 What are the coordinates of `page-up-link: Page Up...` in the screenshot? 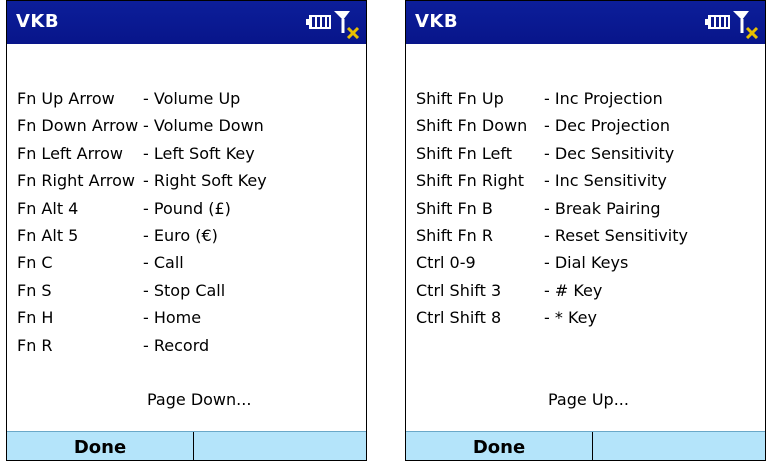 It's located at (588, 399).